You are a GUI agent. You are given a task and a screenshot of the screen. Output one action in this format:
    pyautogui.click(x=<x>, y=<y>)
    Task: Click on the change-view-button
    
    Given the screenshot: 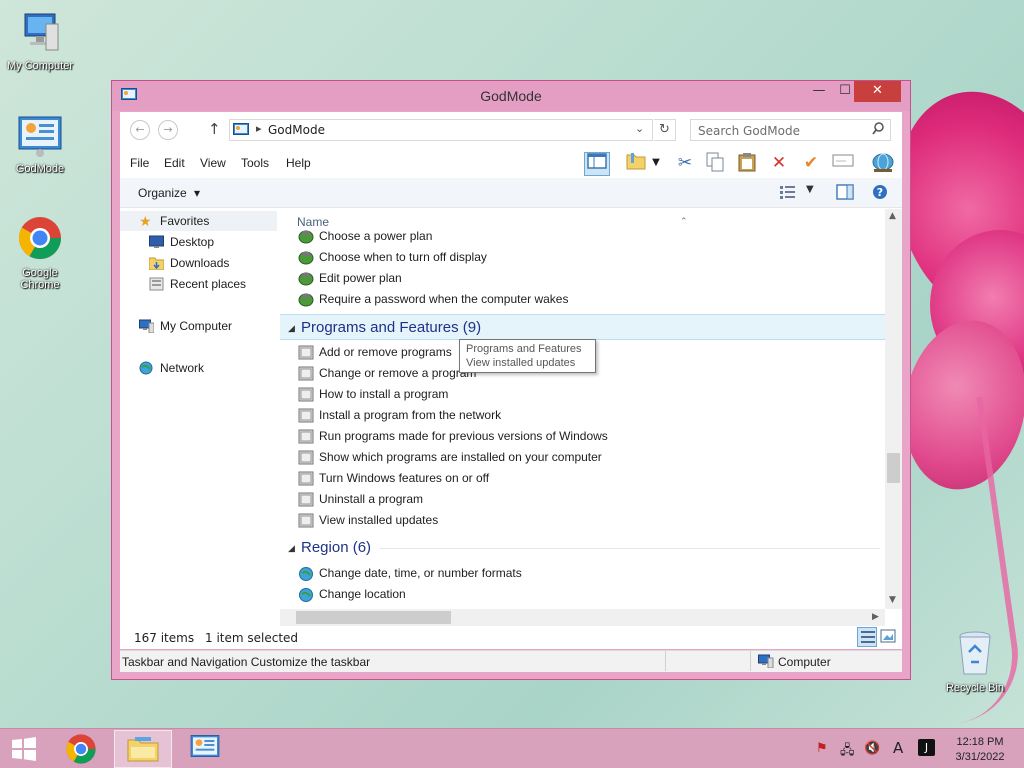 What is the action you would take?
    pyautogui.click(x=788, y=193)
    